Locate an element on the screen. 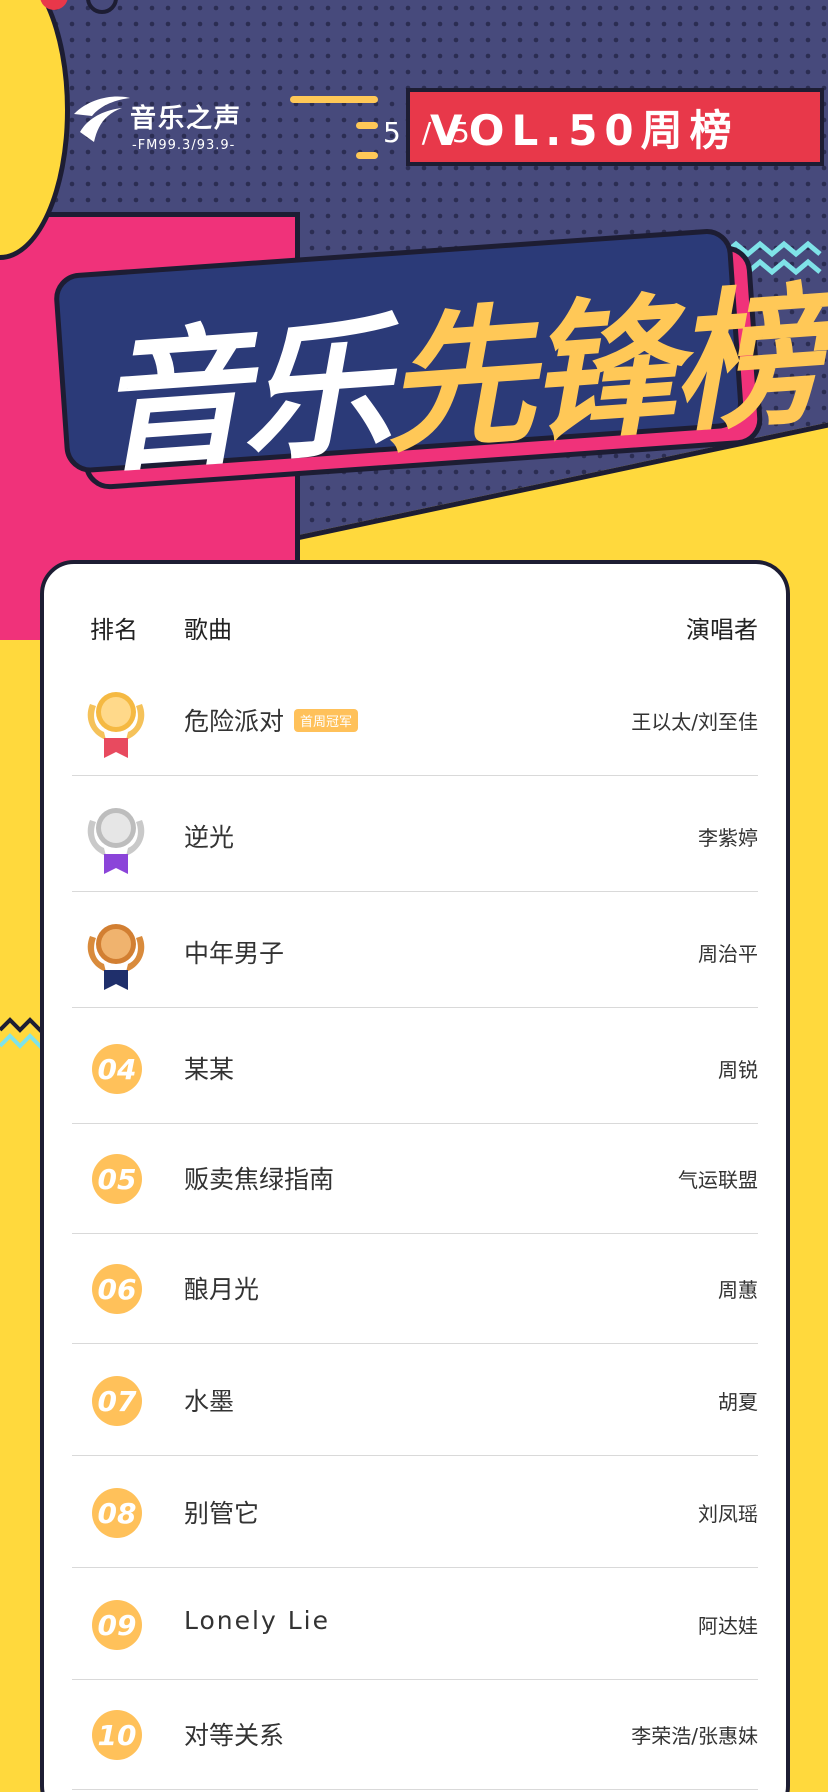  column-header-rank: 排名 is located at coordinates (114, 630).